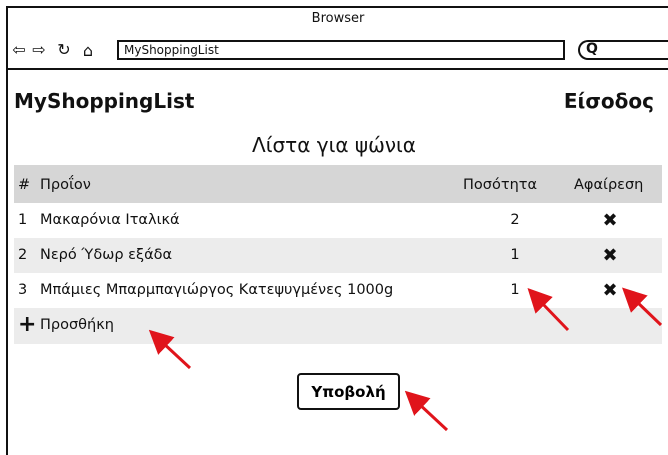 Image resolution: width=668 pixels, height=455 pixels. I want to click on annotation-arrow-quantity, so click(548, 310).